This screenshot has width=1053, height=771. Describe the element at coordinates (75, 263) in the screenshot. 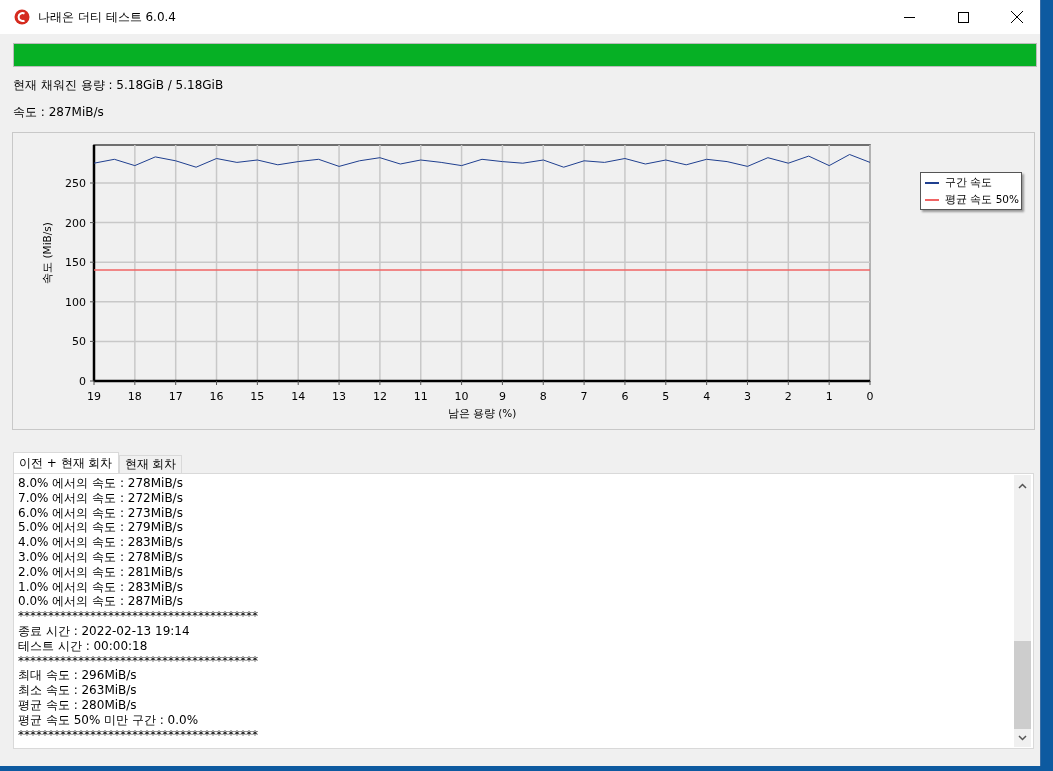

I see `y-tick-label: 150` at that location.